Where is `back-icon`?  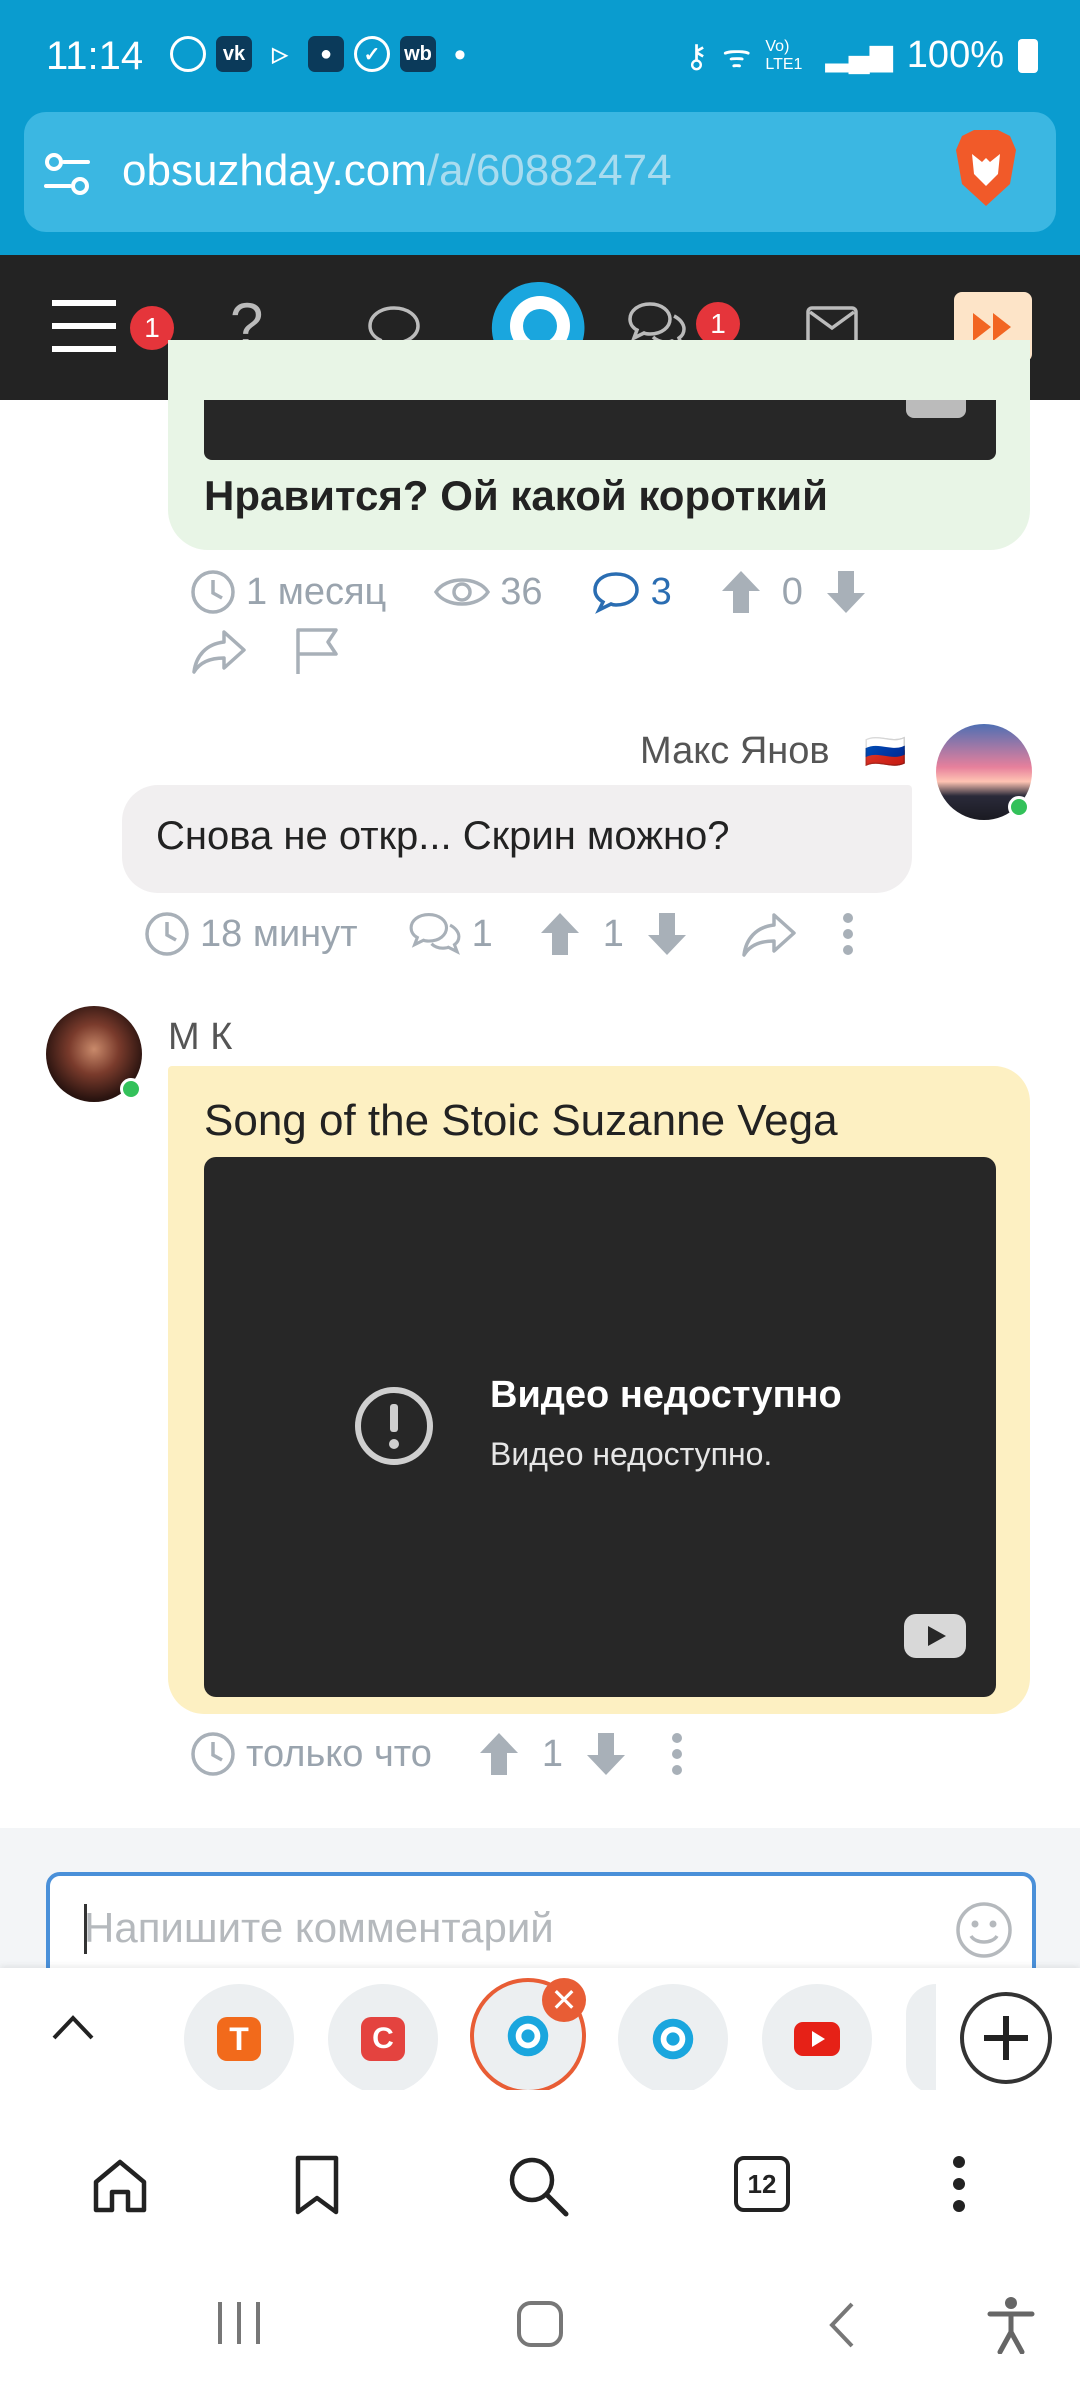
back-icon is located at coordinates (841, 2325).